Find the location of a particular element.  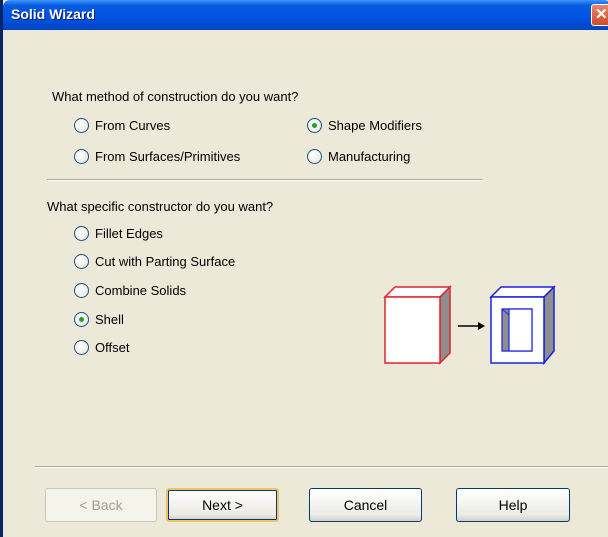

footer-divider is located at coordinates (321, 467).